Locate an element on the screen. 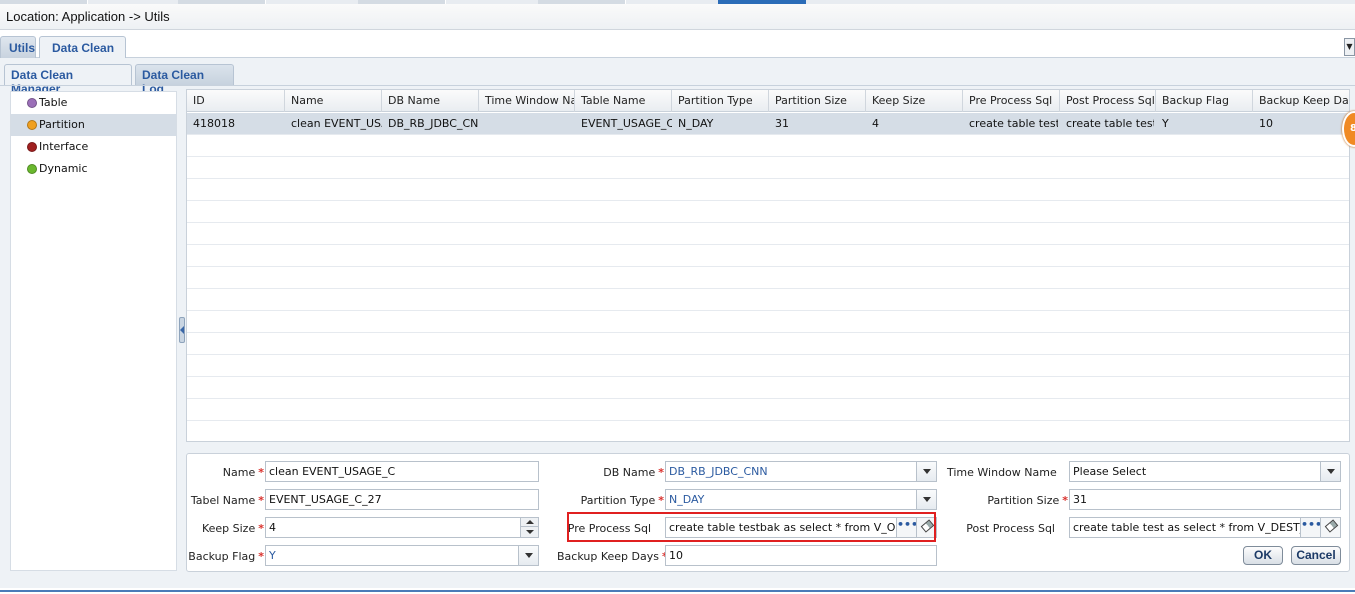 The image size is (1355, 594). category-tree: Table Partition Interface Dynamic is located at coordinates (93, 331).